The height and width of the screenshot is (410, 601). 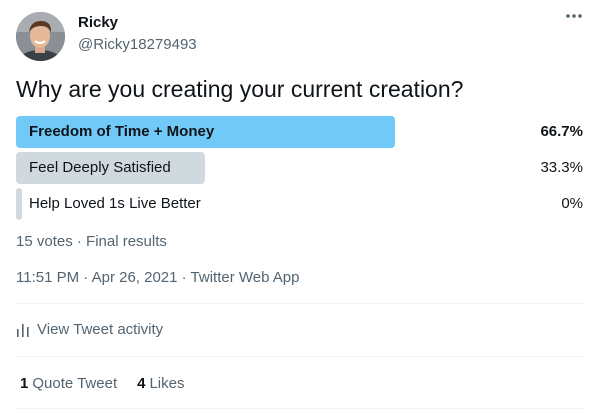 What do you see at coordinates (301, 168) in the screenshot?
I see `poll-option: Feel Deeply Satisfied 33.3%` at bounding box center [301, 168].